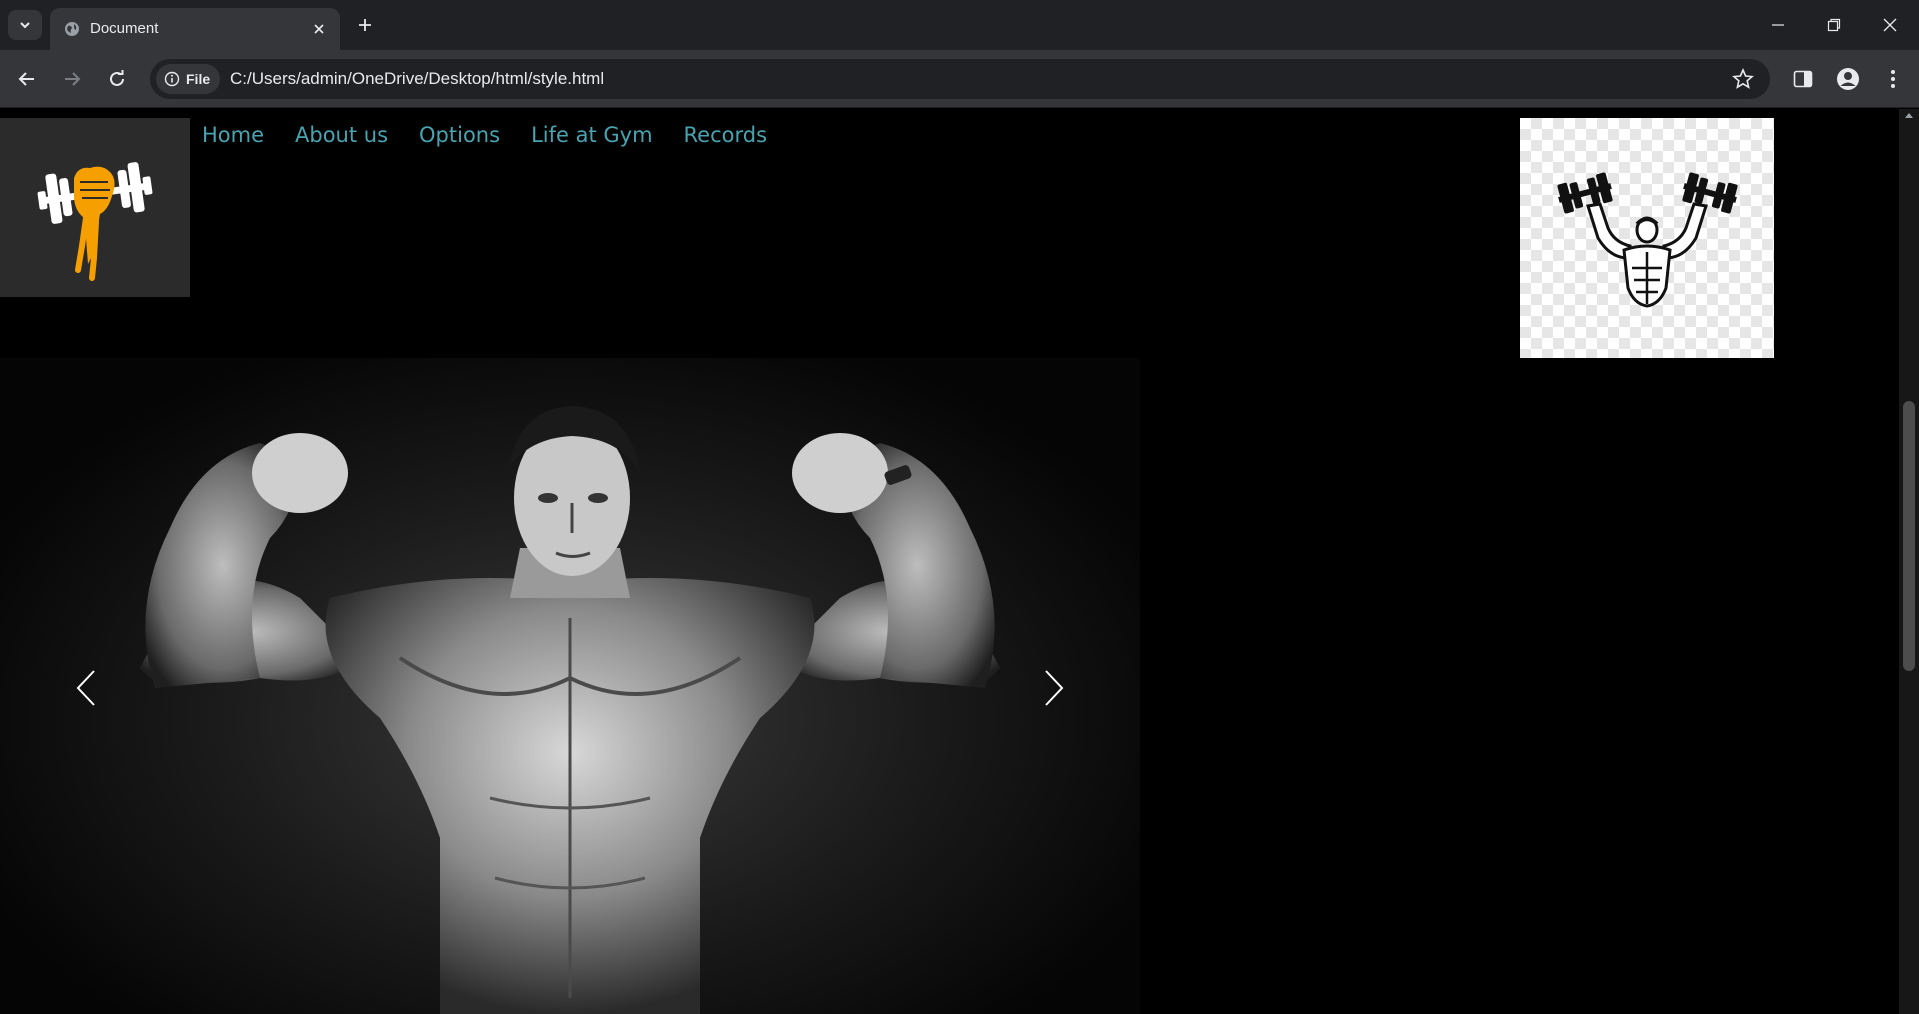  I want to click on reload-icon, so click(117, 78).